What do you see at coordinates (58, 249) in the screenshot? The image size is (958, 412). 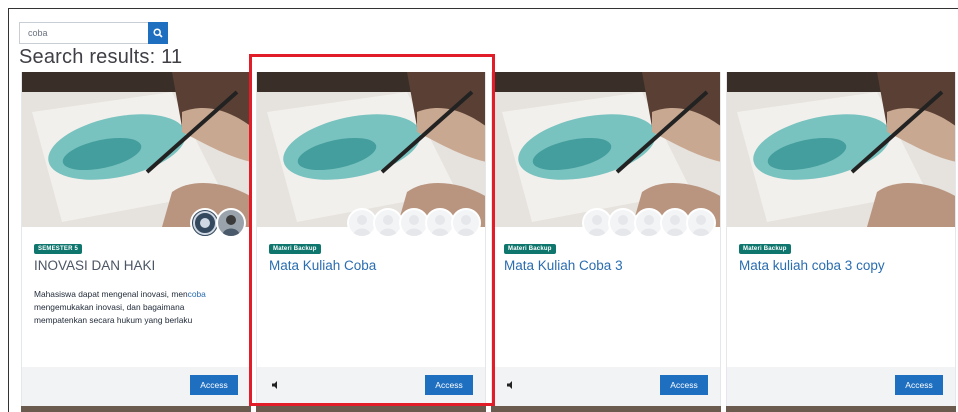 I see `course-category-badge: SEMESTER 5` at bounding box center [58, 249].